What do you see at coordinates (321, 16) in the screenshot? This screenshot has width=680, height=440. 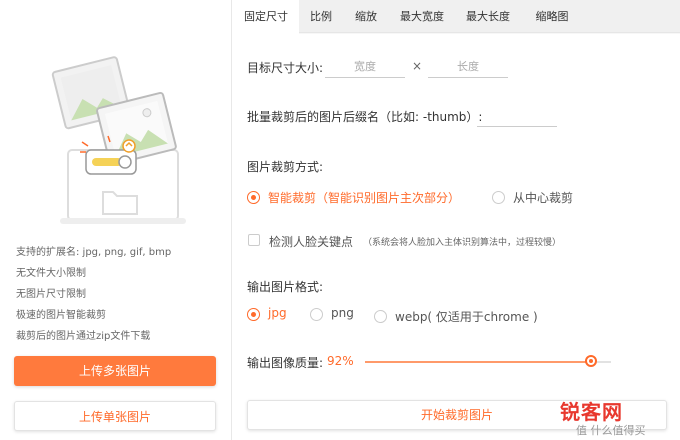 I see `tab-ratio: 比例` at bounding box center [321, 16].